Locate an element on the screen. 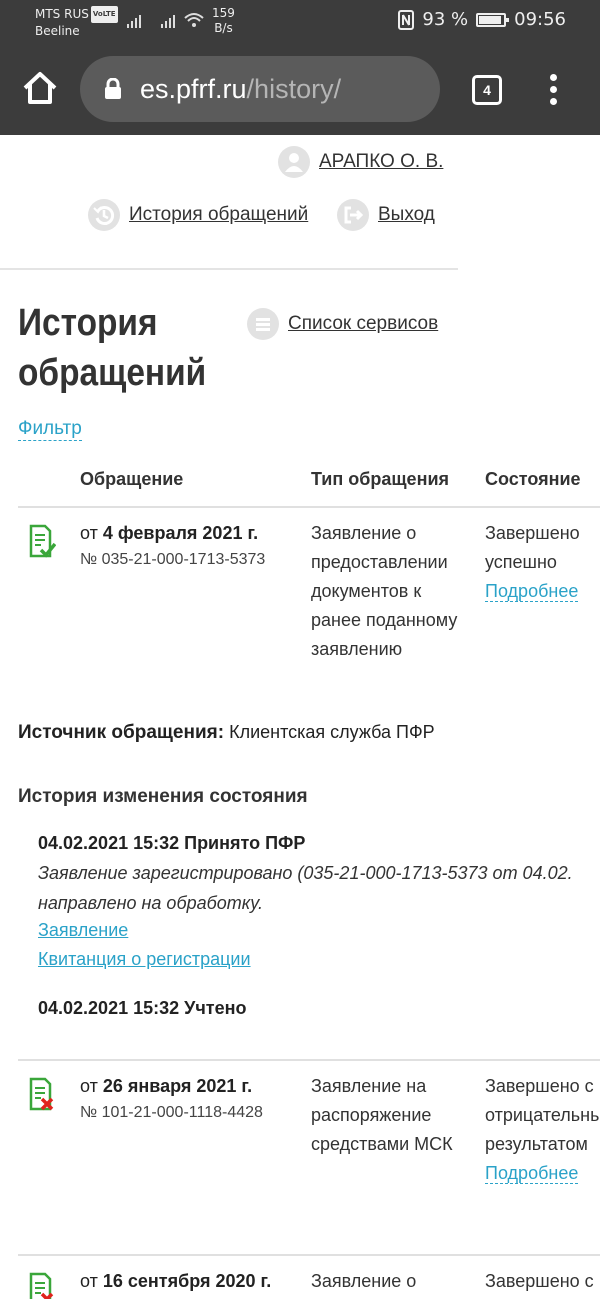 This screenshot has width=600, height=1299. status-line: успешно is located at coordinates (521, 562).